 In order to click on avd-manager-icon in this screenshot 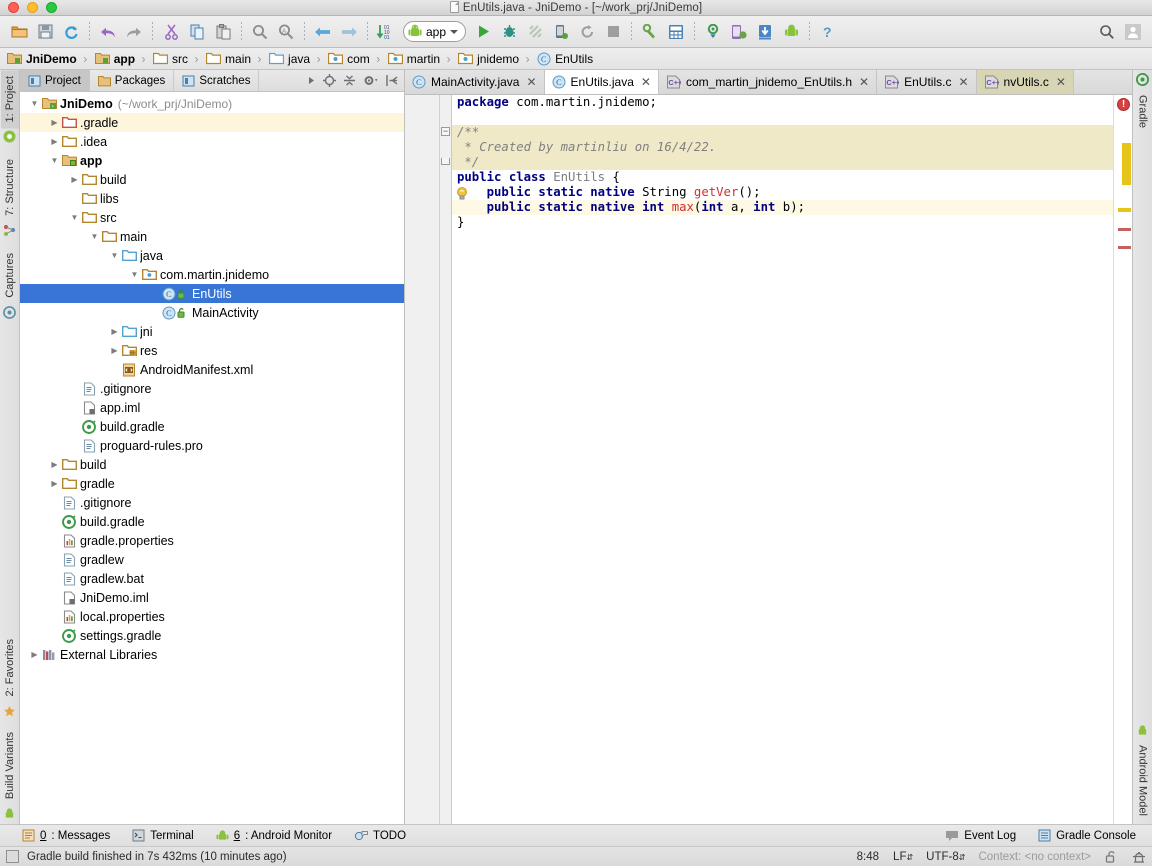, I will do `click(676, 32)`.